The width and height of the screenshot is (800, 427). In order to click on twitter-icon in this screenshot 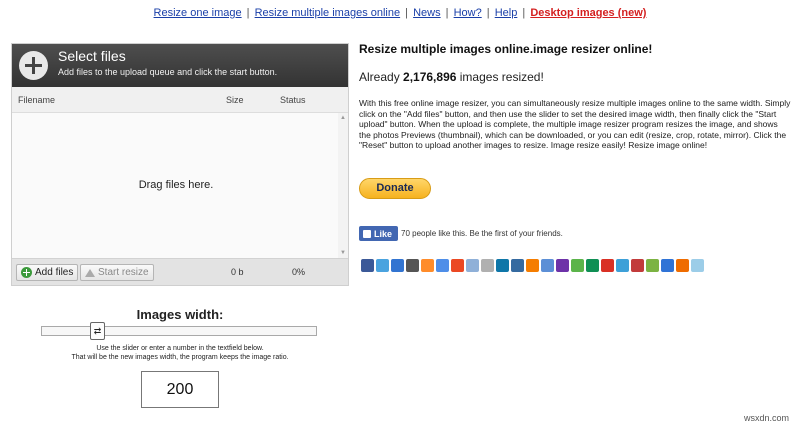, I will do `click(382, 265)`.